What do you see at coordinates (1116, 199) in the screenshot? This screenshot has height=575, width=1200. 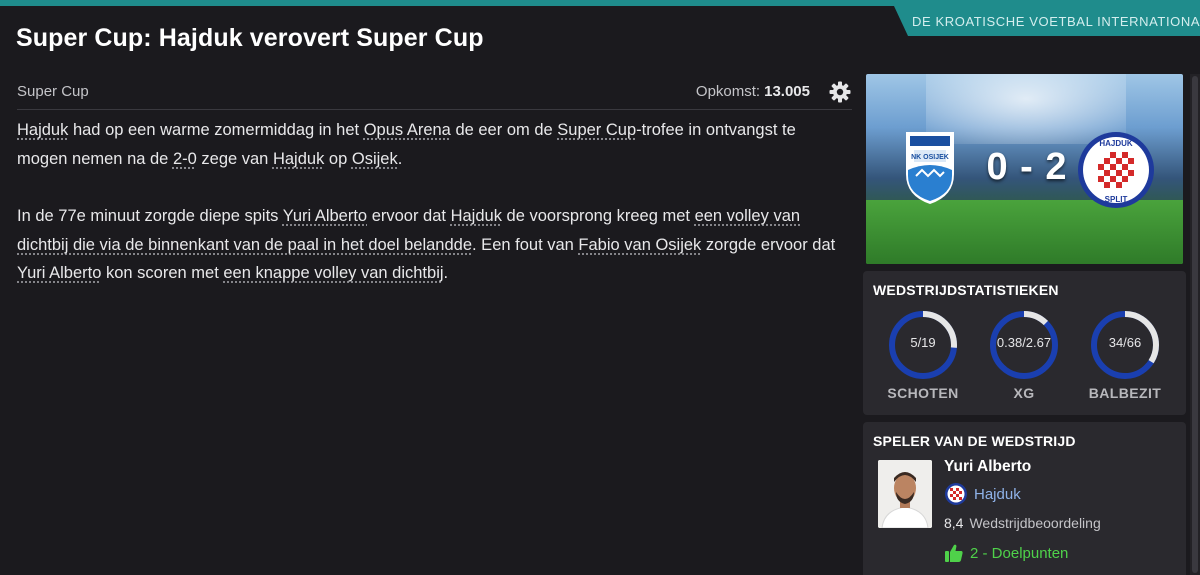 I see `svg-text: SPLIT` at bounding box center [1116, 199].